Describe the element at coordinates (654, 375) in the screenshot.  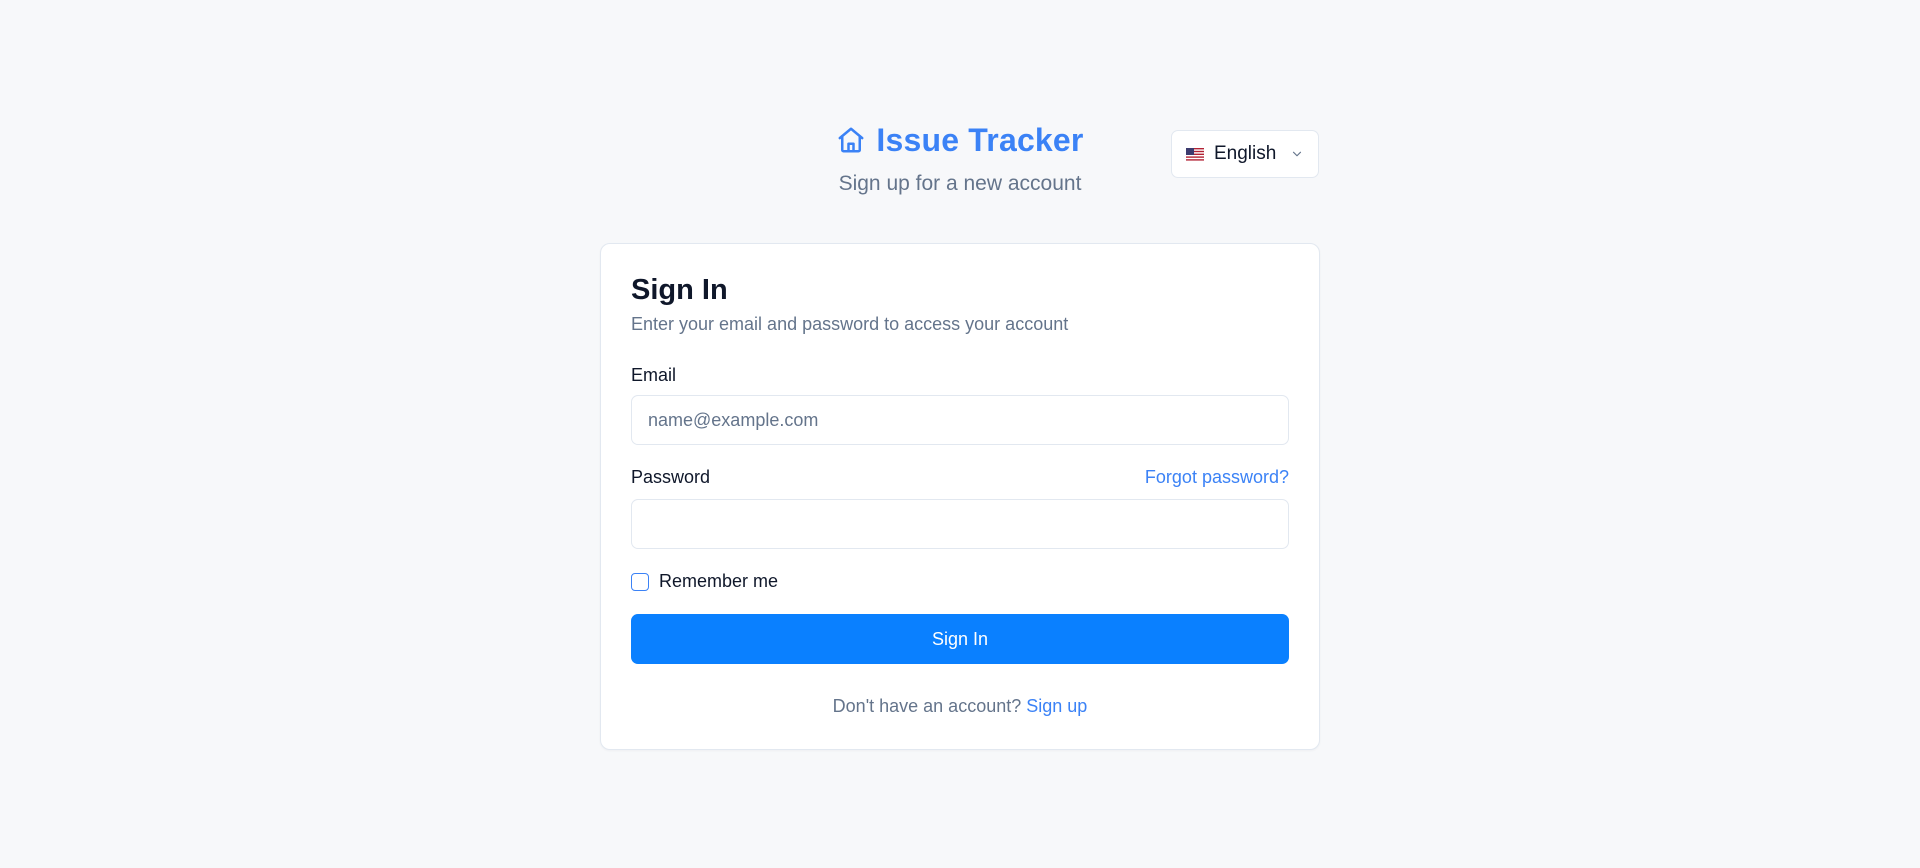
I see `email-label: Email` at that location.